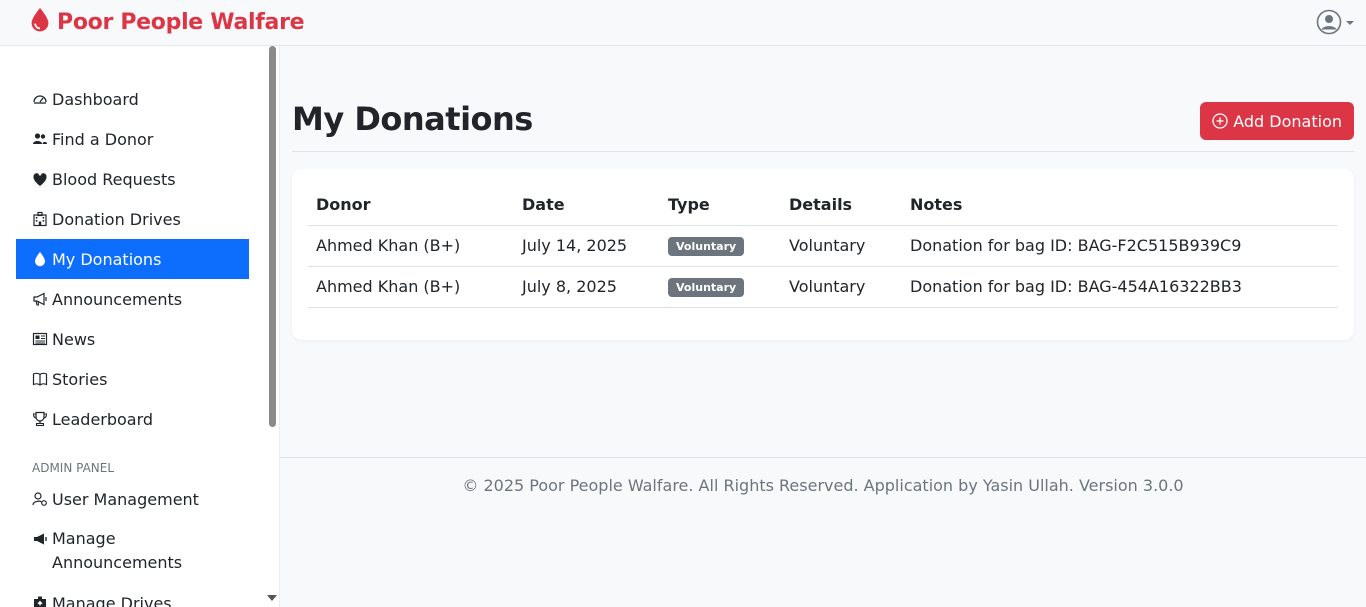  I want to click on sidebar-scrollbar, so click(272, 326).